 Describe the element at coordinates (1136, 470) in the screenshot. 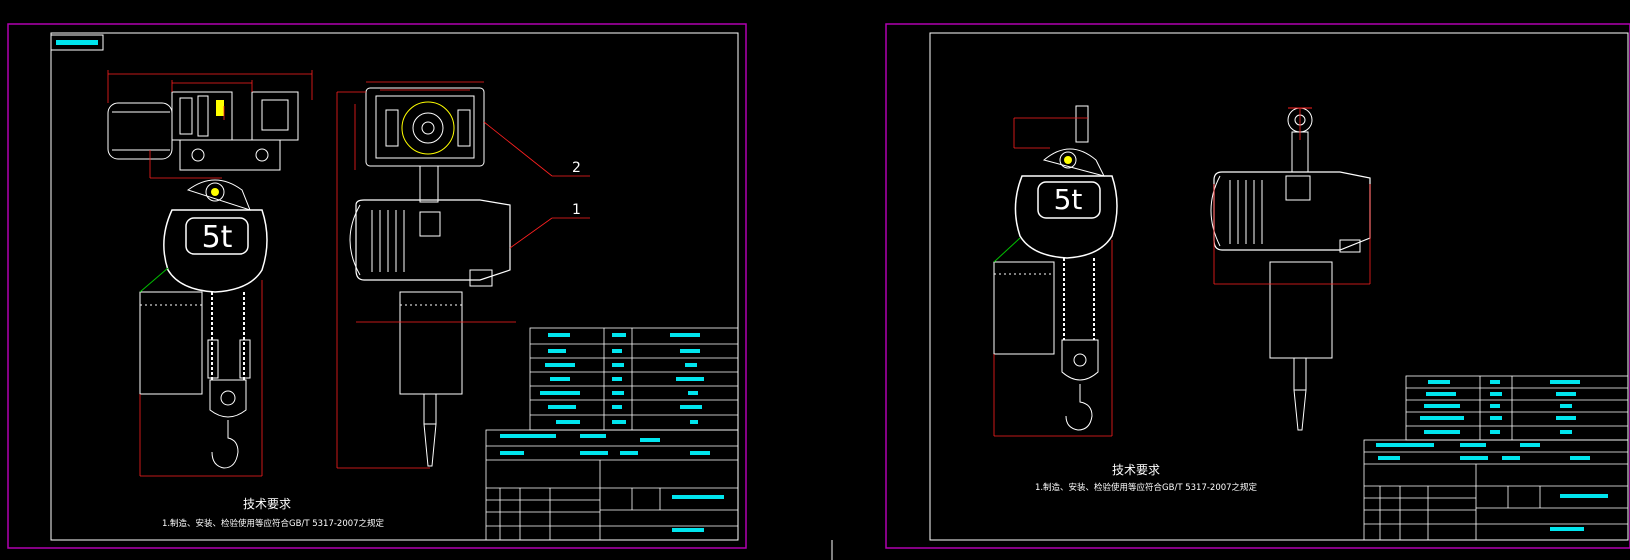

I see `sheet-2-tech-title: 技术要求` at that location.